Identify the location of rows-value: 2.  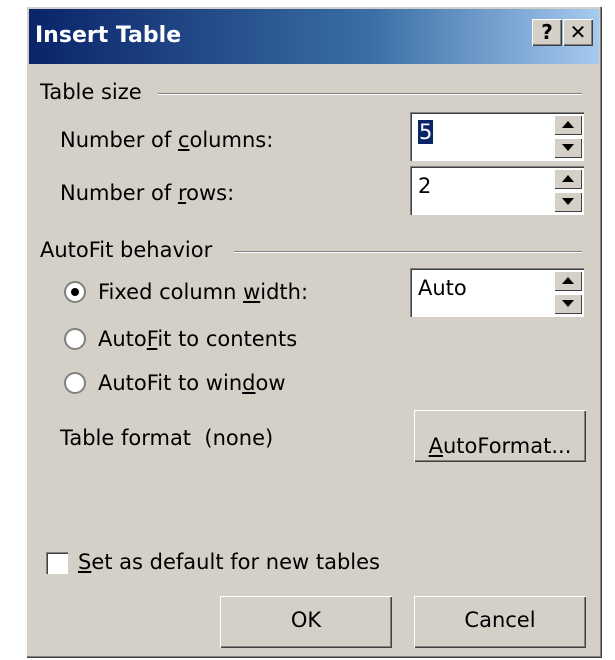
(424, 186).